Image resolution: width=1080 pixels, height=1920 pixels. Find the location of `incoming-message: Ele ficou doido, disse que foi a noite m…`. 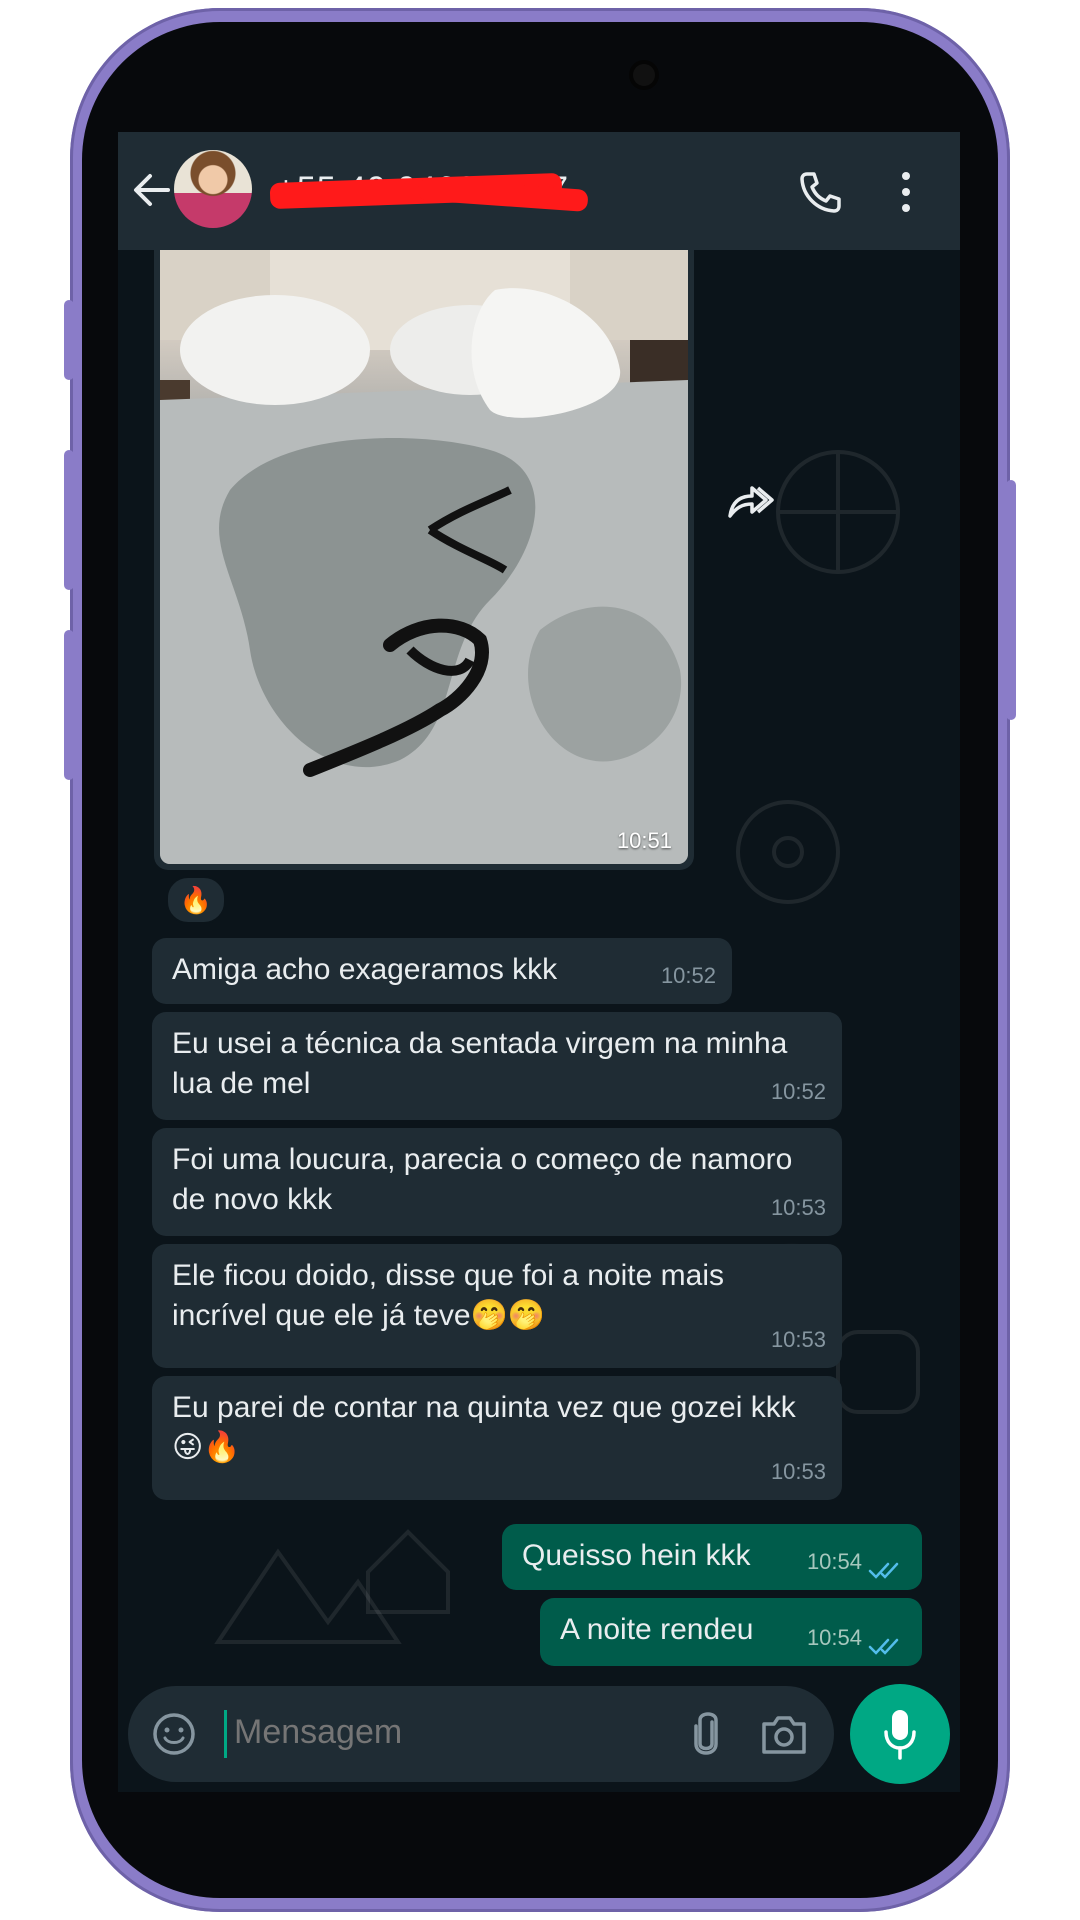

incoming-message: Ele ficou doido, disse que foi a noite m… is located at coordinates (497, 1306).